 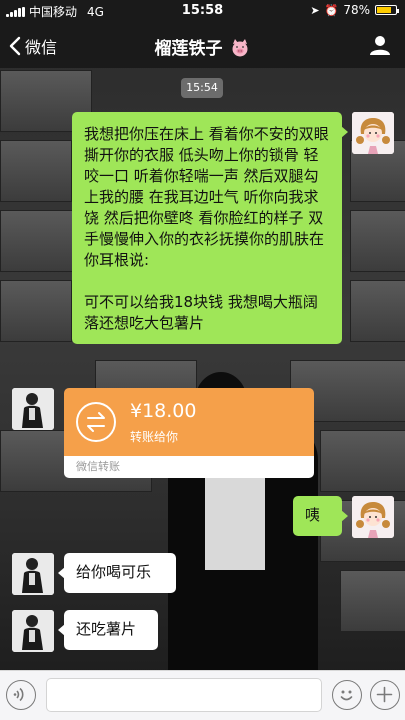 I want to click on voice-icon, so click(x=18, y=694).